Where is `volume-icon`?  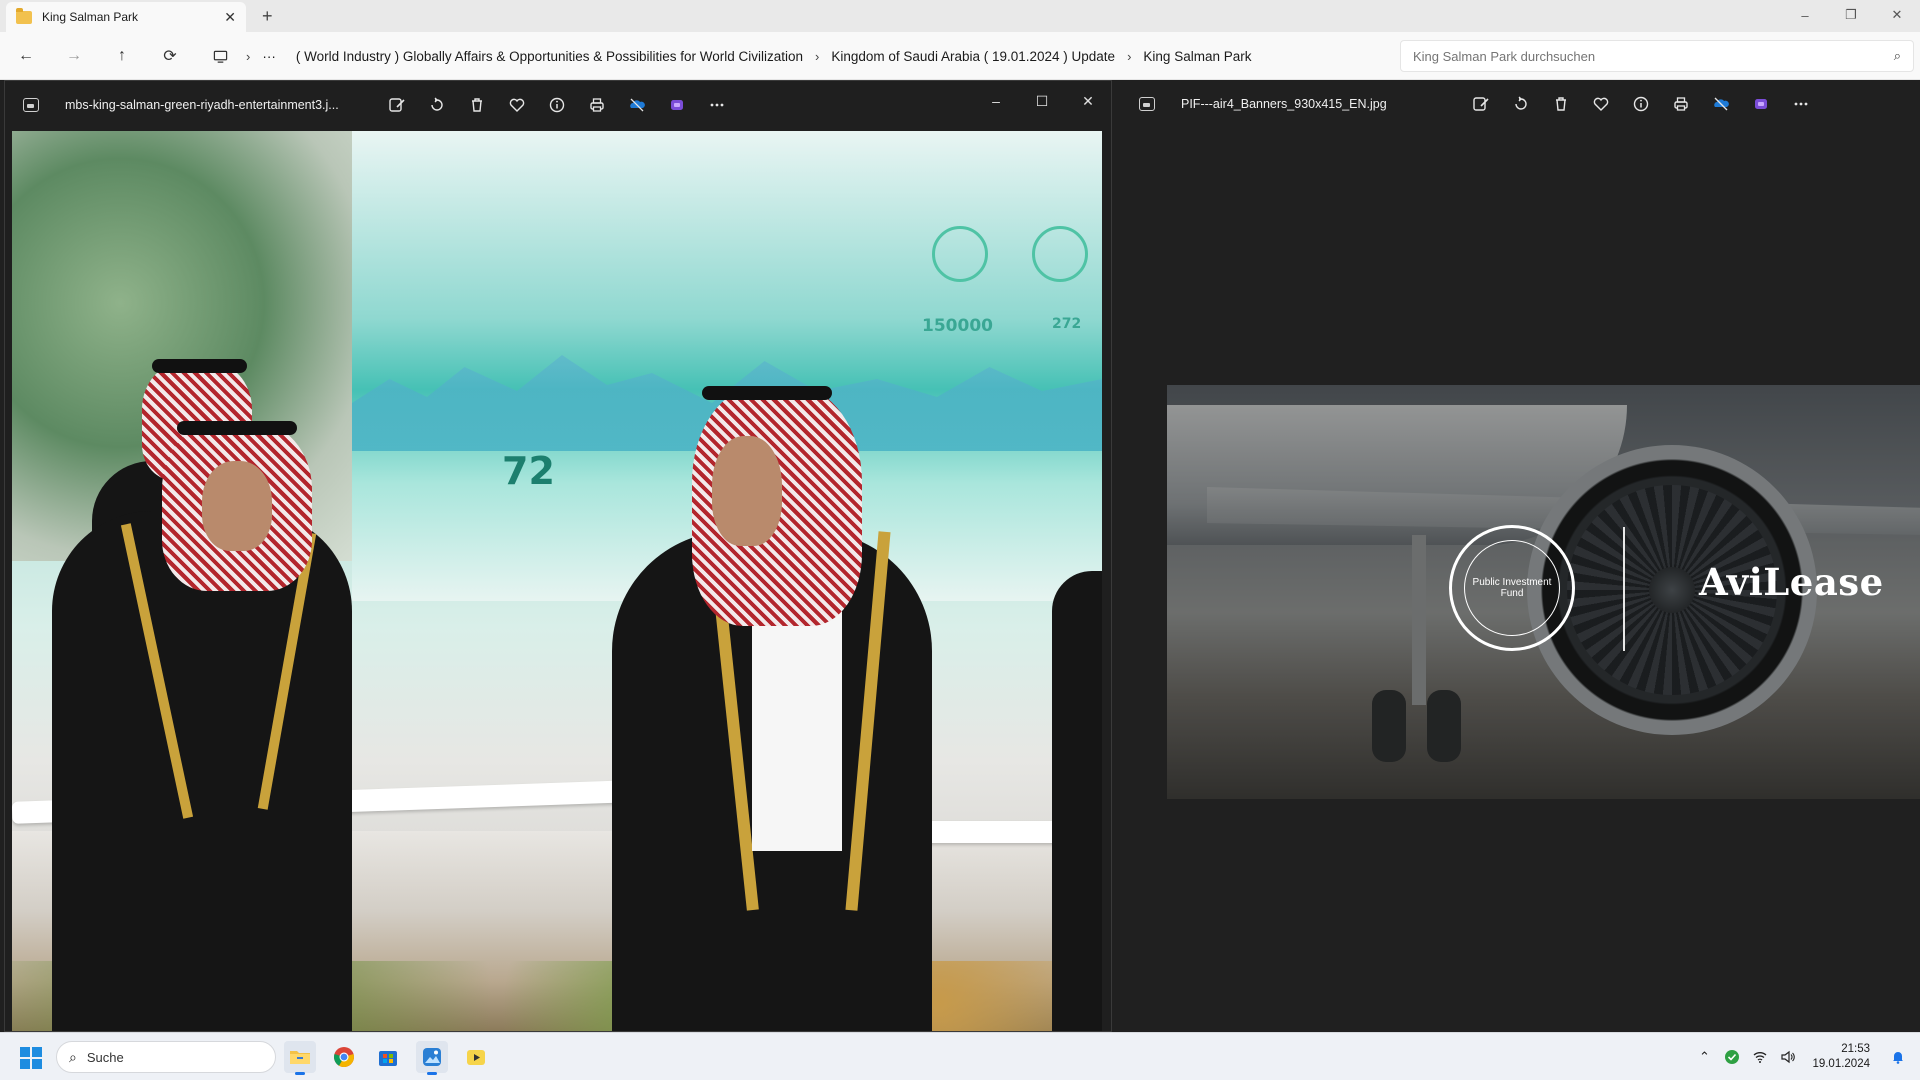
volume-icon is located at coordinates (1788, 1057).